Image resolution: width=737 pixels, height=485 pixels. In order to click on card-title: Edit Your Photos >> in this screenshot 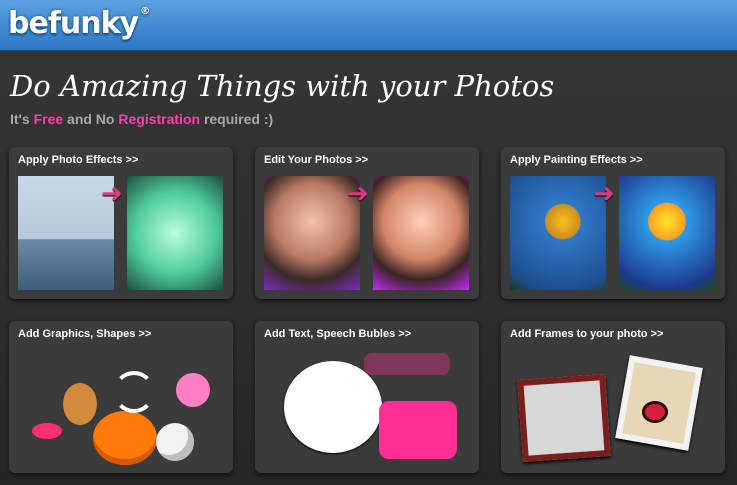, I will do `click(316, 160)`.